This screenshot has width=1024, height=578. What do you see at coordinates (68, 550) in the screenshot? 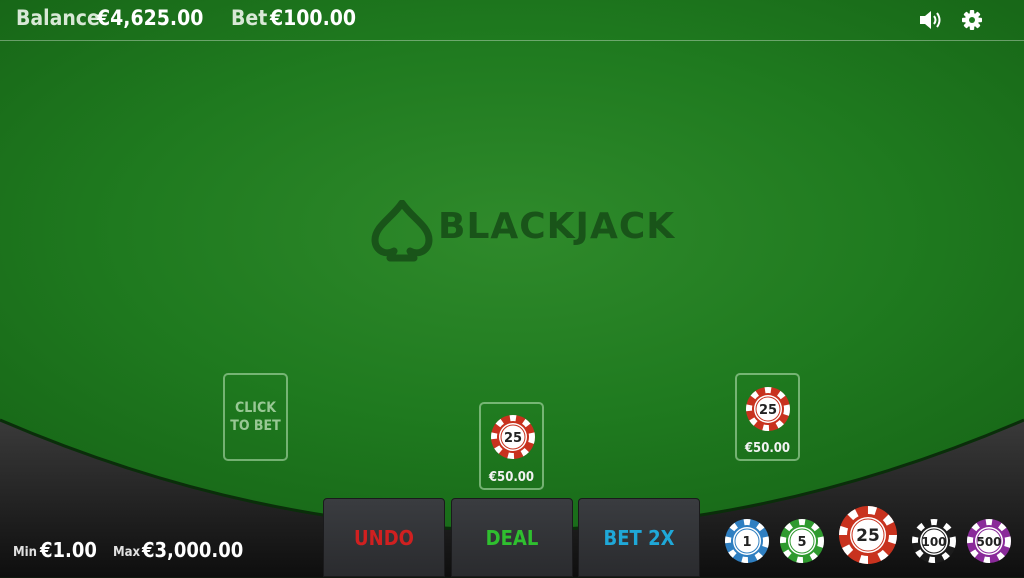
I see `min-value: €1.00` at bounding box center [68, 550].